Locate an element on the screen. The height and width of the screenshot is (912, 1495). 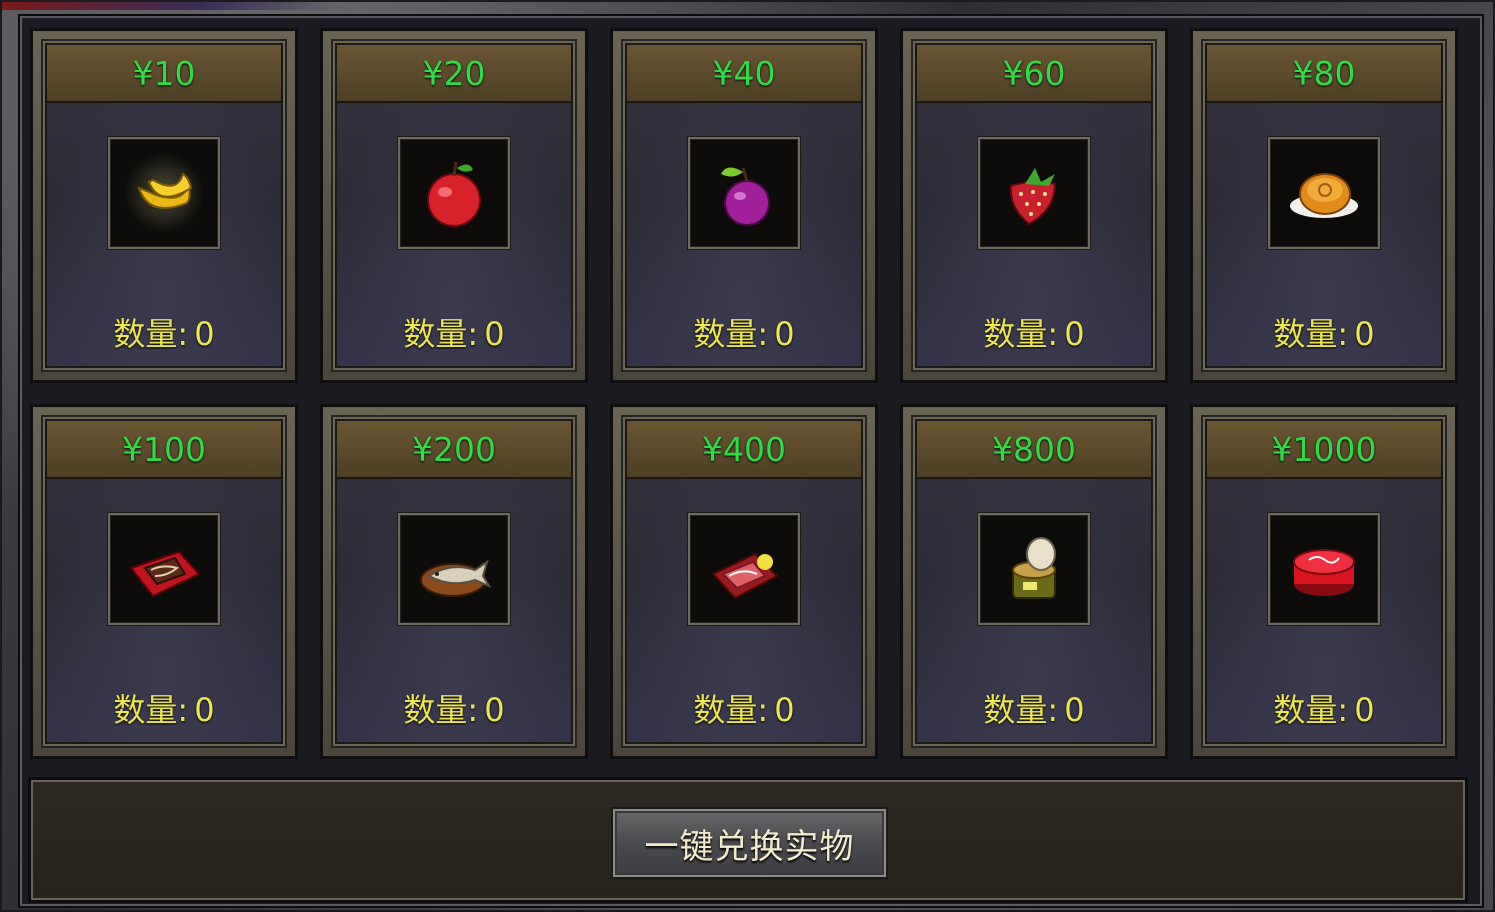
price-header: ¥80 is located at coordinates (1324, 74).